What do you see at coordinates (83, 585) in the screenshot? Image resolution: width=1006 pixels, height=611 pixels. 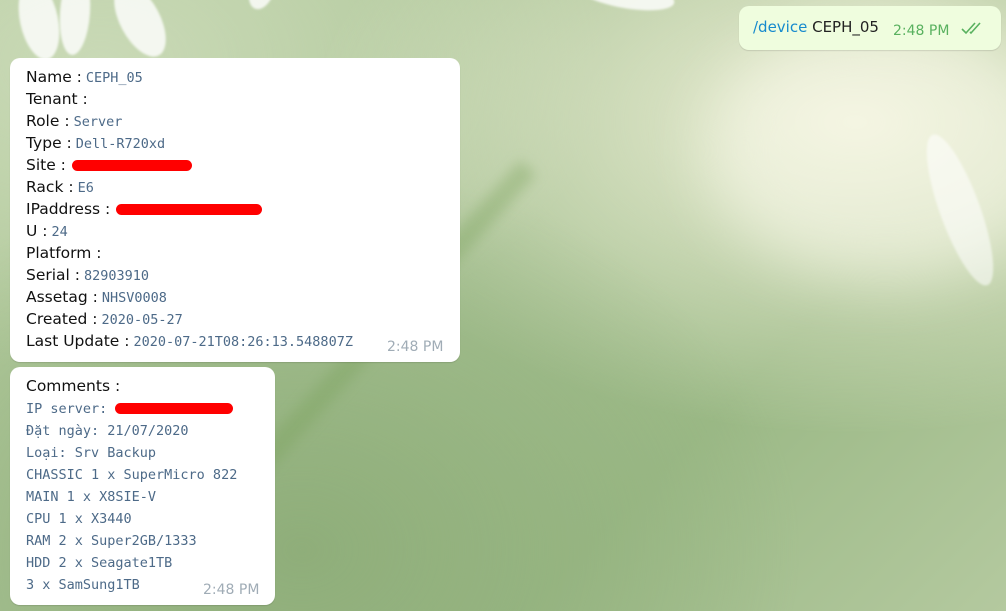 I see `comment-line: 3 x SamSung1TB` at bounding box center [83, 585].